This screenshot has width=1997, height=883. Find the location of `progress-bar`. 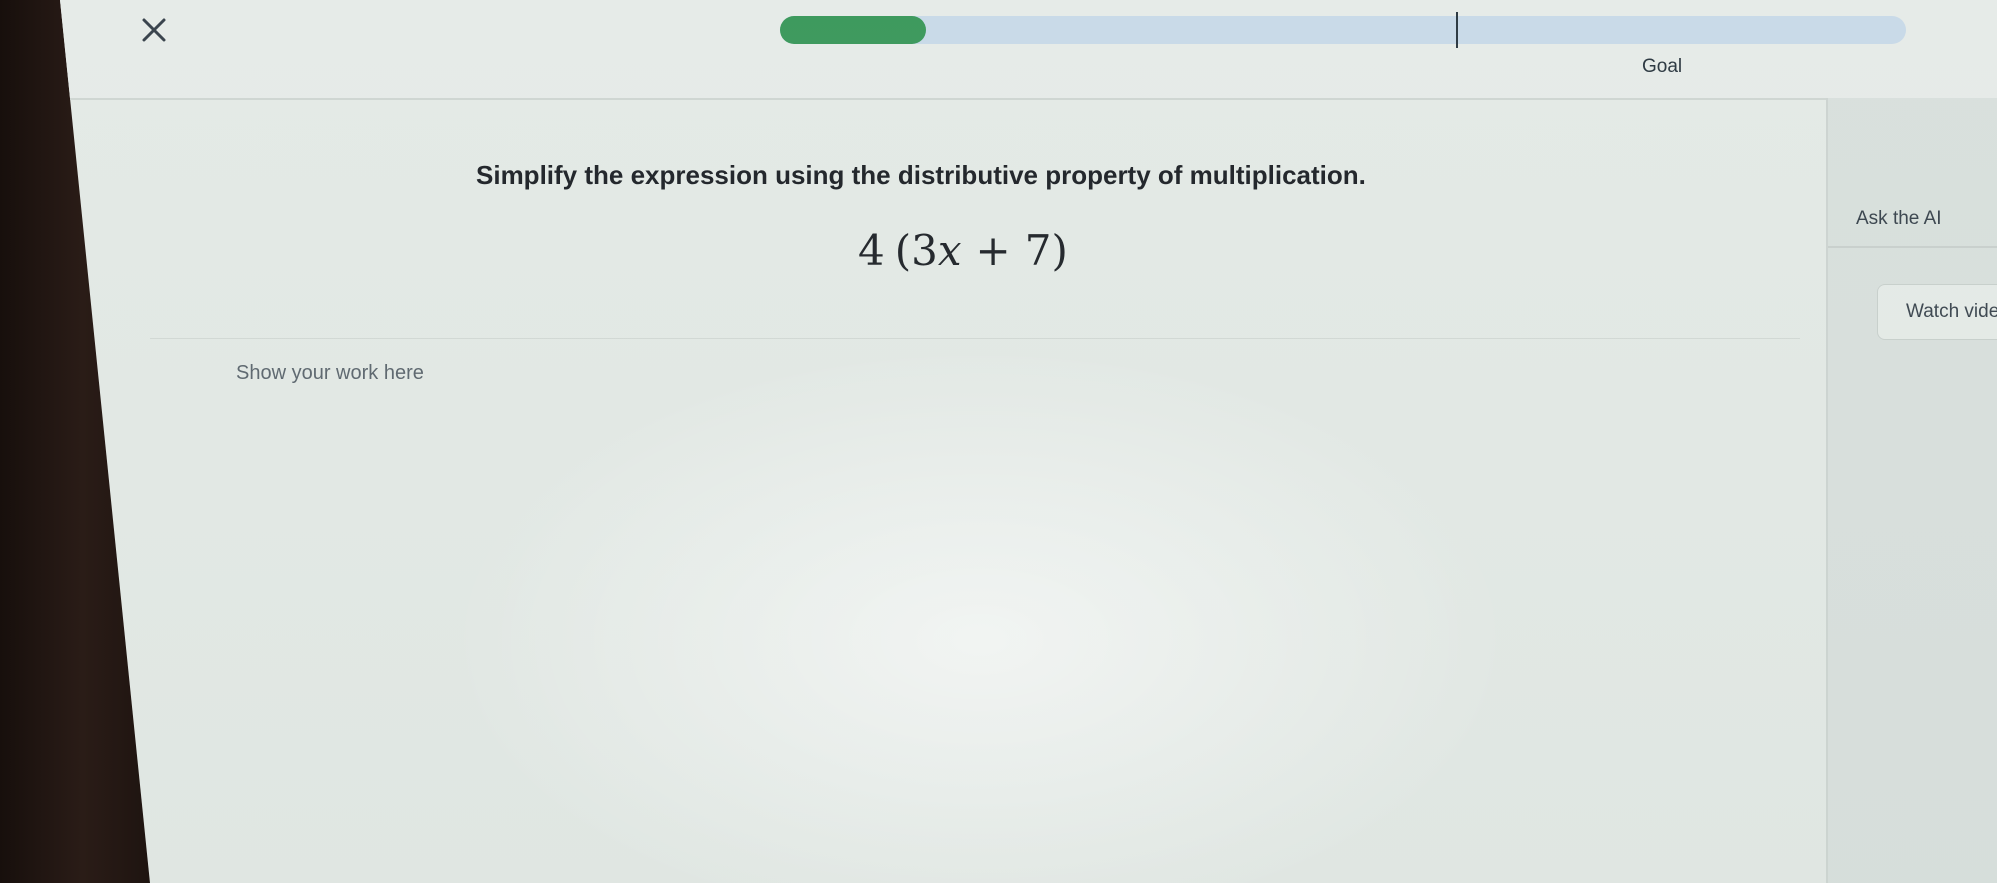

progress-bar is located at coordinates (1343, 30).